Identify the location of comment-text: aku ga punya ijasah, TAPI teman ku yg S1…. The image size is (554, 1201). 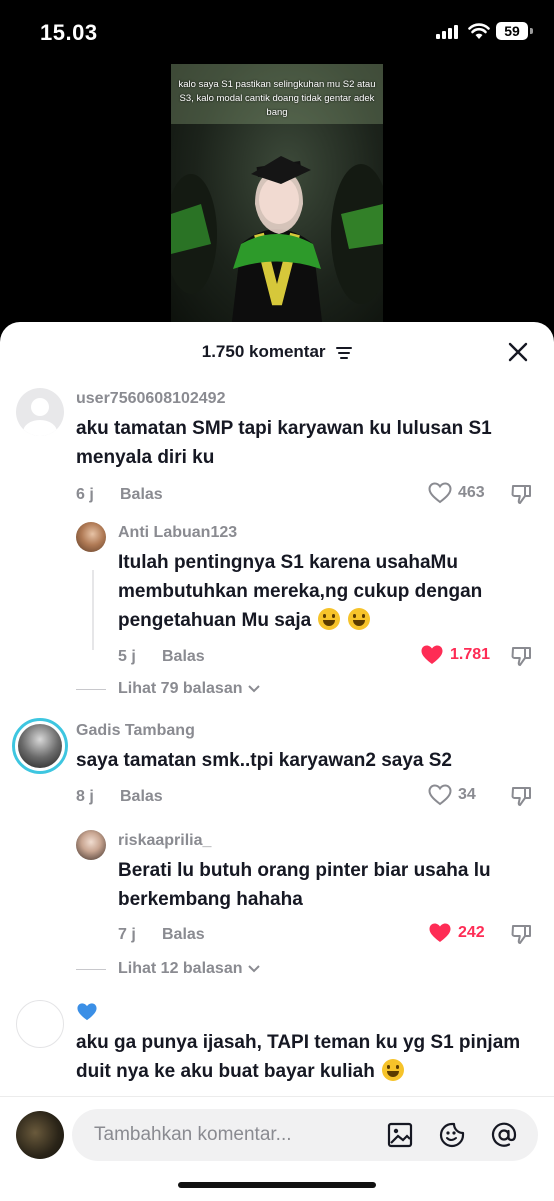
(306, 1057).